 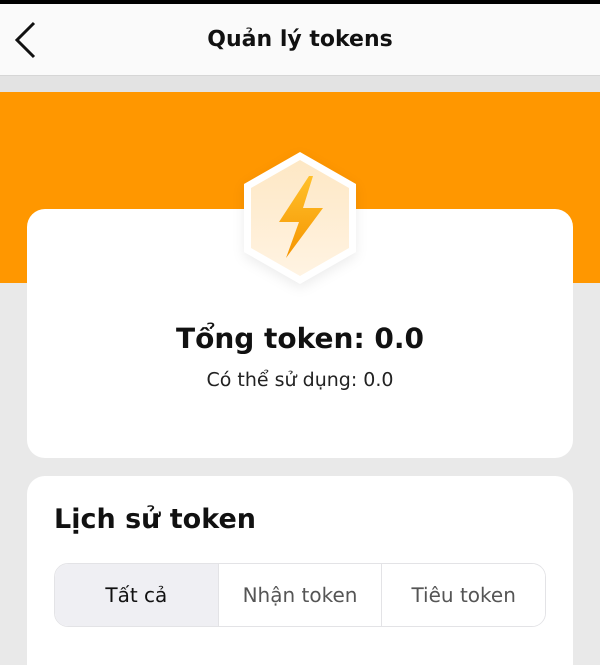 What do you see at coordinates (300, 39) in the screenshot?
I see `page-title: Quản lý tokens` at bounding box center [300, 39].